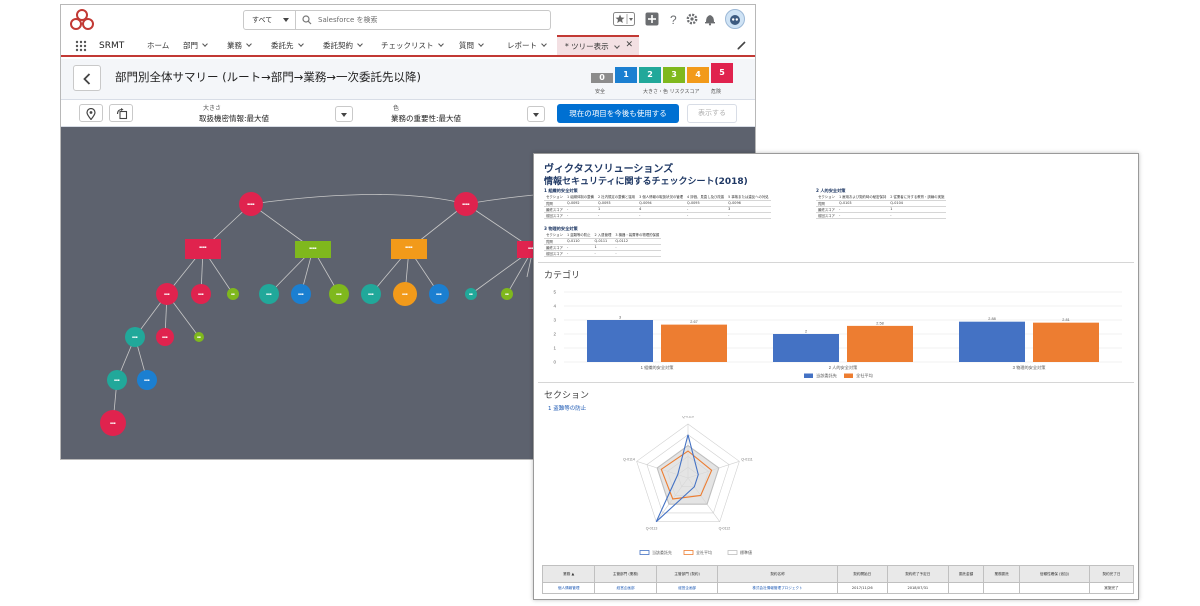  What do you see at coordinates (618, 113) in the screenshot?
I see `use-current-settings-button: 現在の項目を今後も使用する` at bounding box center [618, 113].